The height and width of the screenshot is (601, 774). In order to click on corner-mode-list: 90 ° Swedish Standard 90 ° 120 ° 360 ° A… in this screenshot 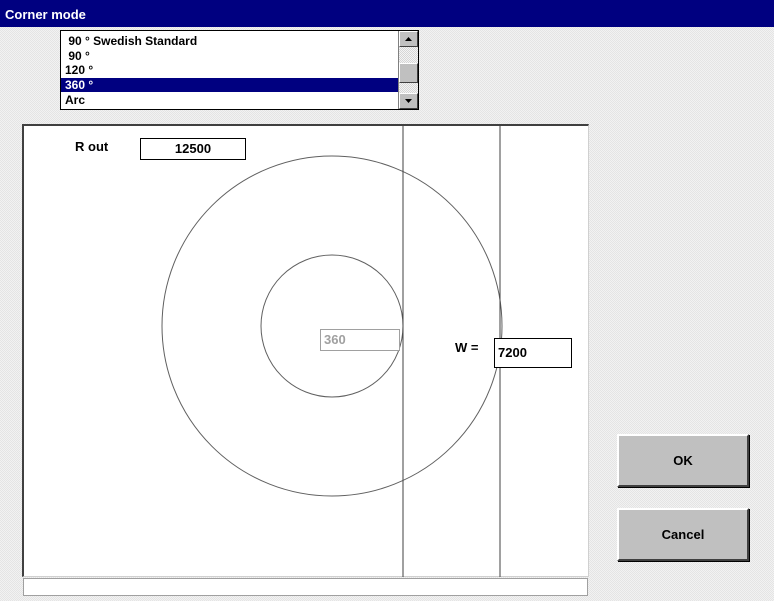, I will do `click(239, 70)`.